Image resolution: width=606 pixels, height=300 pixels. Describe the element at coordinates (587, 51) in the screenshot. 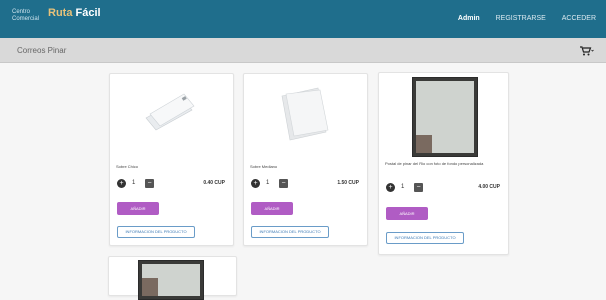

I see `cart-icon` at that location.